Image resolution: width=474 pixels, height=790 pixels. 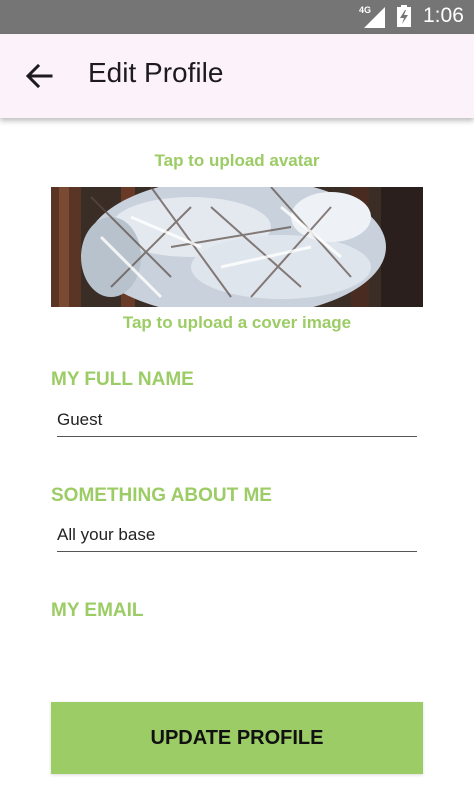 What do you see at coordinates (443, 15) in the screenshot?
I see `clock: 1:06` at bounding box center [443, 15].